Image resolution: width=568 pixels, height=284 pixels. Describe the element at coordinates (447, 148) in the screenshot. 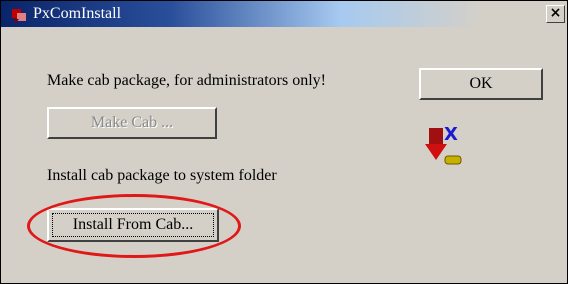

I see `install-icon: X` at that location.